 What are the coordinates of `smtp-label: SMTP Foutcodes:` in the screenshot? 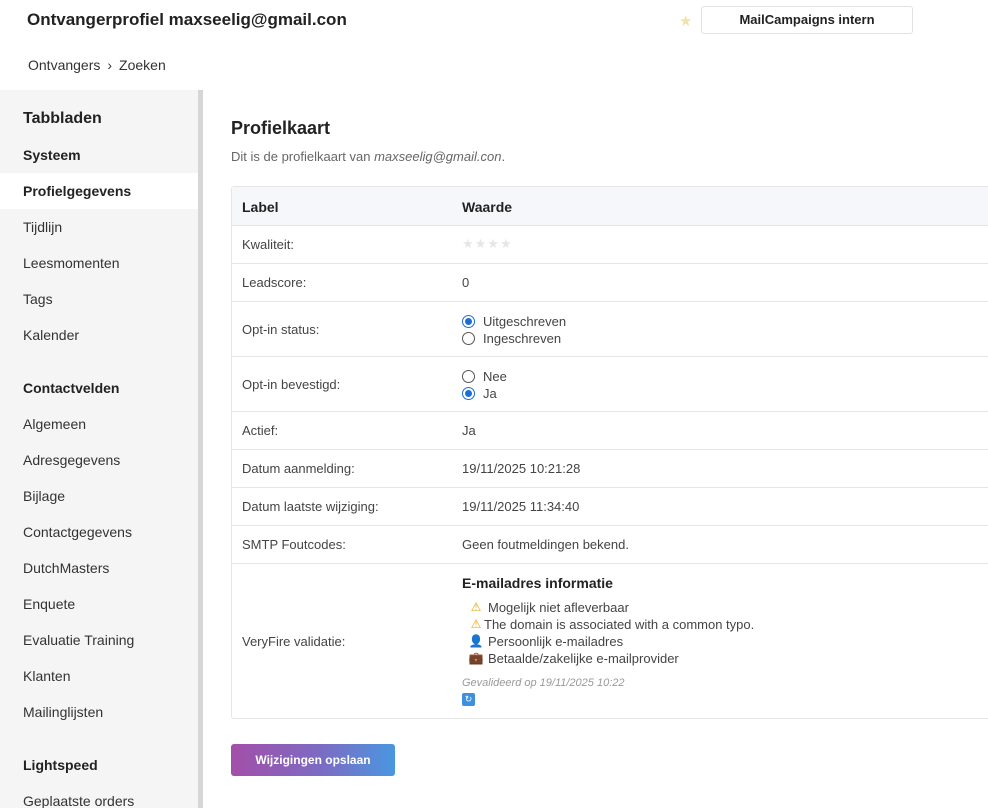 It's located at (294, 544).